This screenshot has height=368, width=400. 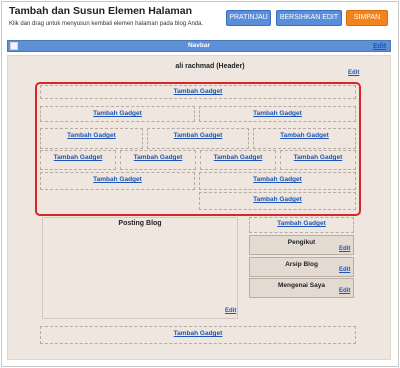 I want to click on sidebar-gadget-title: Pengikut, so click(x=301, y=242).